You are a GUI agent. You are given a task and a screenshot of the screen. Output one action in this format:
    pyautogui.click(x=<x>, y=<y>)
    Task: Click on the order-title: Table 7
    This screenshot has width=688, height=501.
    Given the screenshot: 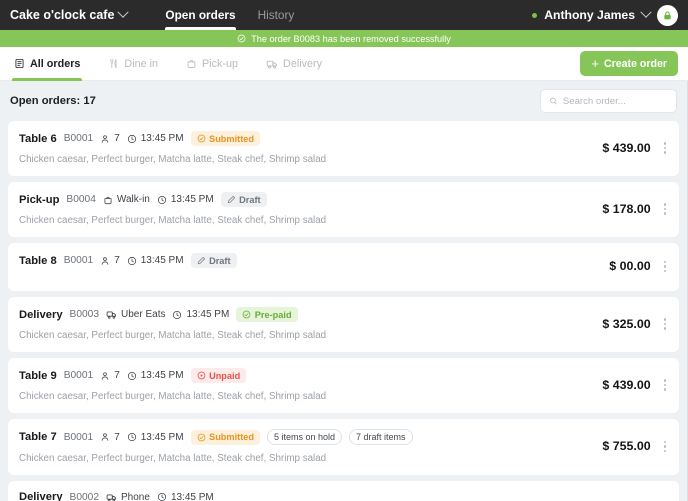 What is the action you would take?
    pyautogui.click(x=38, y=437)
    